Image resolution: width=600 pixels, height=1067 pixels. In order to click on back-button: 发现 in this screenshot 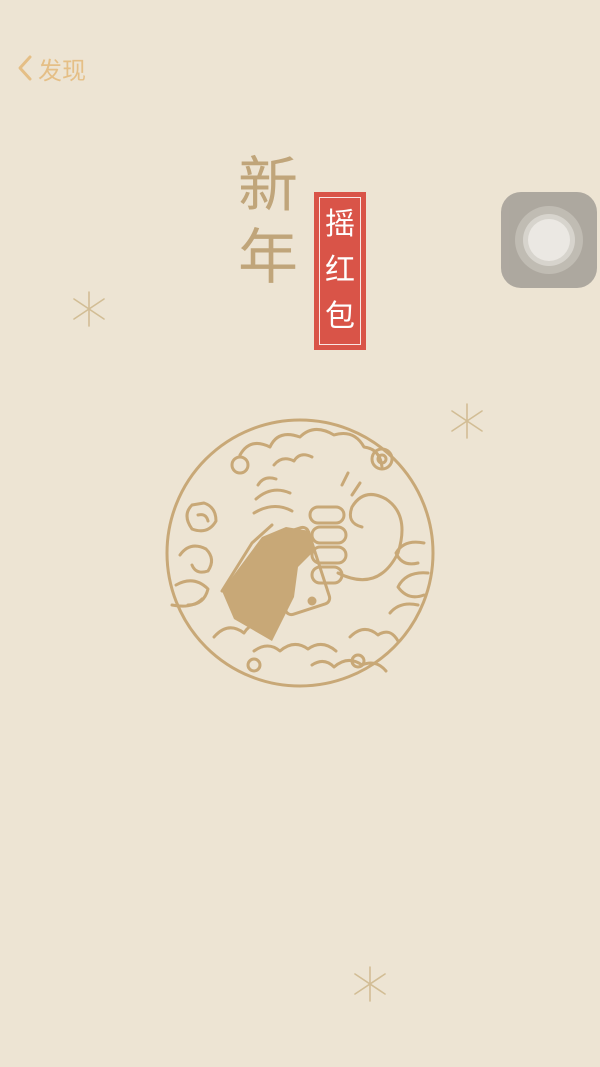, I will do `click(50, 68)`.